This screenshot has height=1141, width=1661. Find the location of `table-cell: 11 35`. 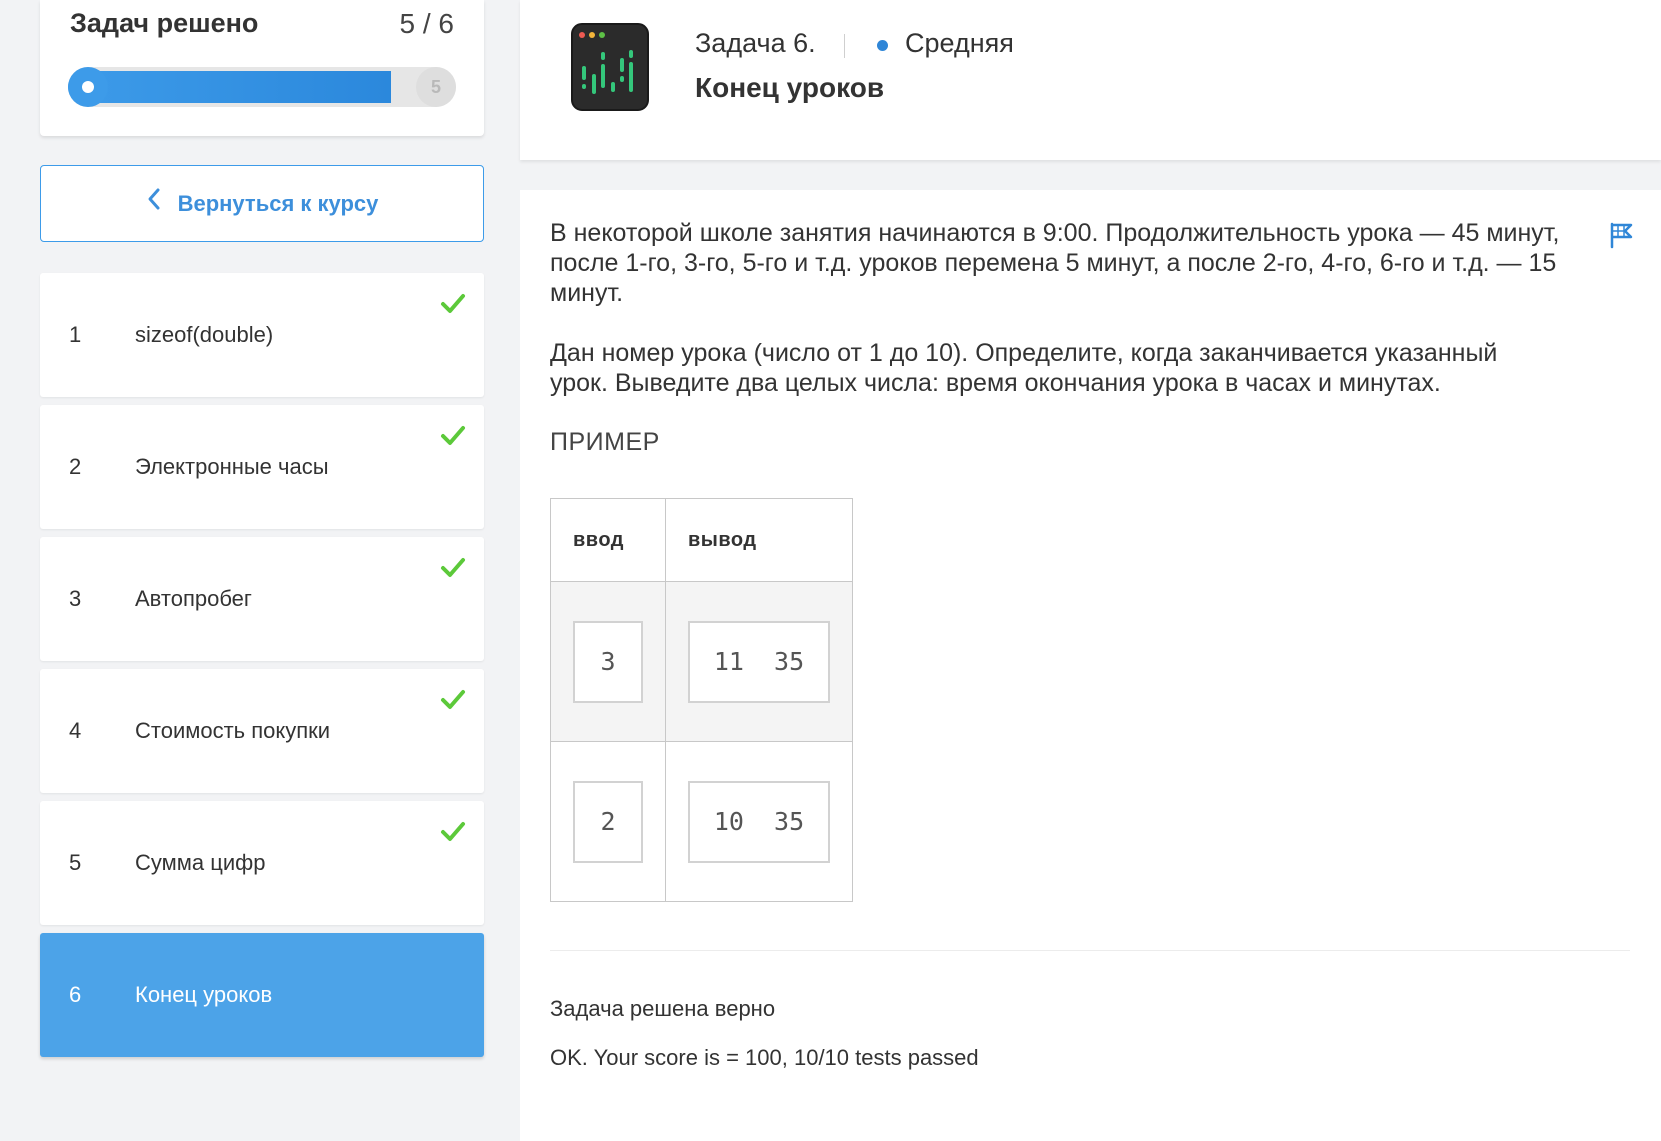

table-cell: 11 35 is located at coordinates (759, 661).